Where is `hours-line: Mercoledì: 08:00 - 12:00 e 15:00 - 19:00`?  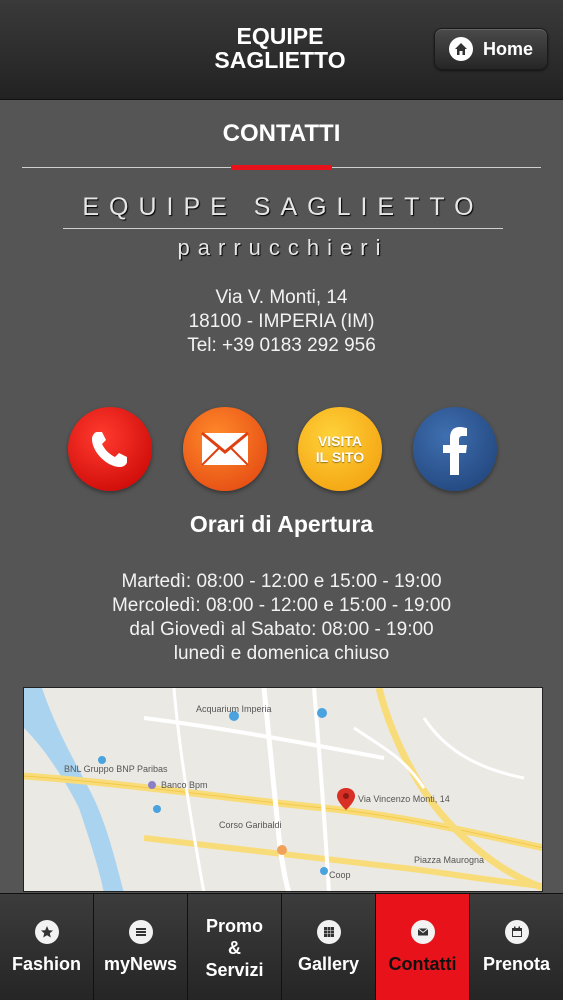
hours-line: Mercoledì: 08:00 - 12:00 e 15:00 - 19:00 is located at coordinates (281, 605).